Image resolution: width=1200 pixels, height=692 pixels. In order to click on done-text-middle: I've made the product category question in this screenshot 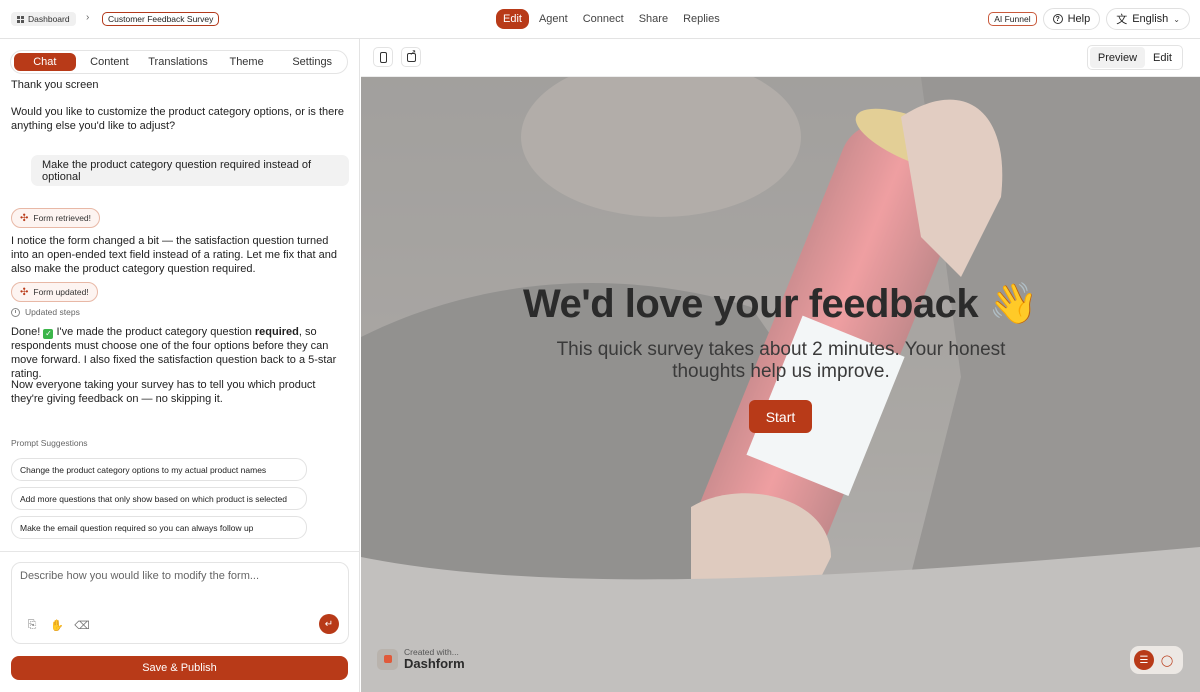, I will do `click(154, 332)`.